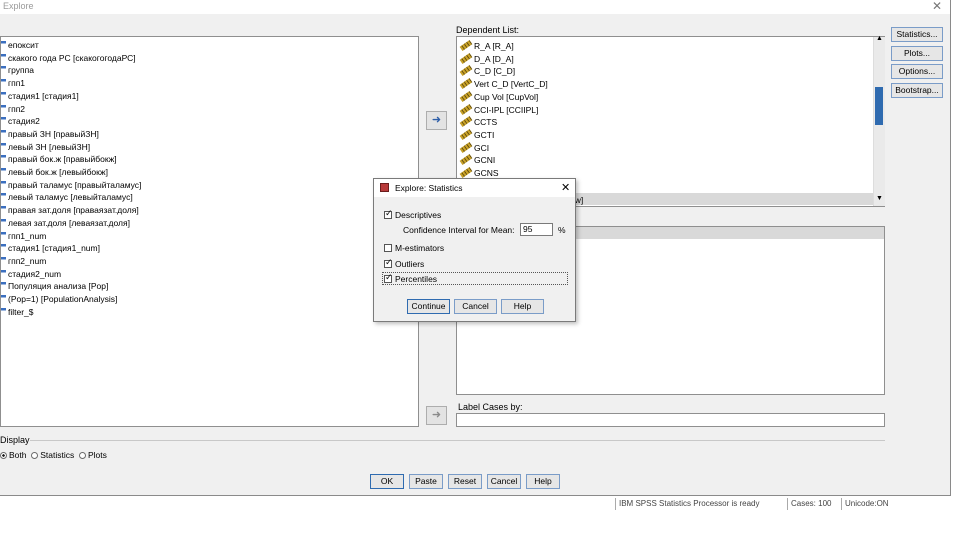 The height and width of the screenshot is (540, 960). What do you see at coordinates (436, 415) in the screenshot?
I see `move-to-label-button: ➜` at bounding box center [436, 415].